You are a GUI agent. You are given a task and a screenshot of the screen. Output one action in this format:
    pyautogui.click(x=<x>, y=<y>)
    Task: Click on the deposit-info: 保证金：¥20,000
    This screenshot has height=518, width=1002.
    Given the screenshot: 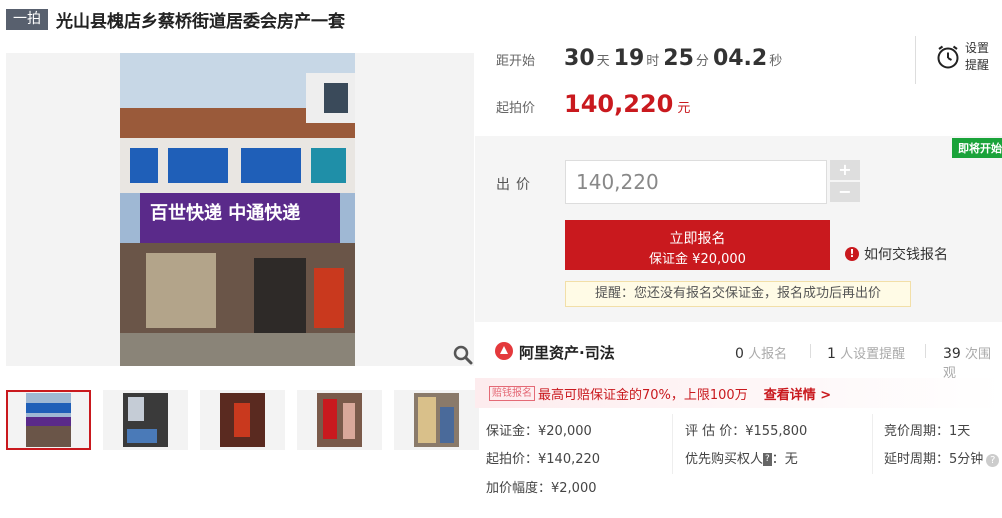 What is the action you would take?
    pyautogui.click(x=539, y=431)
    